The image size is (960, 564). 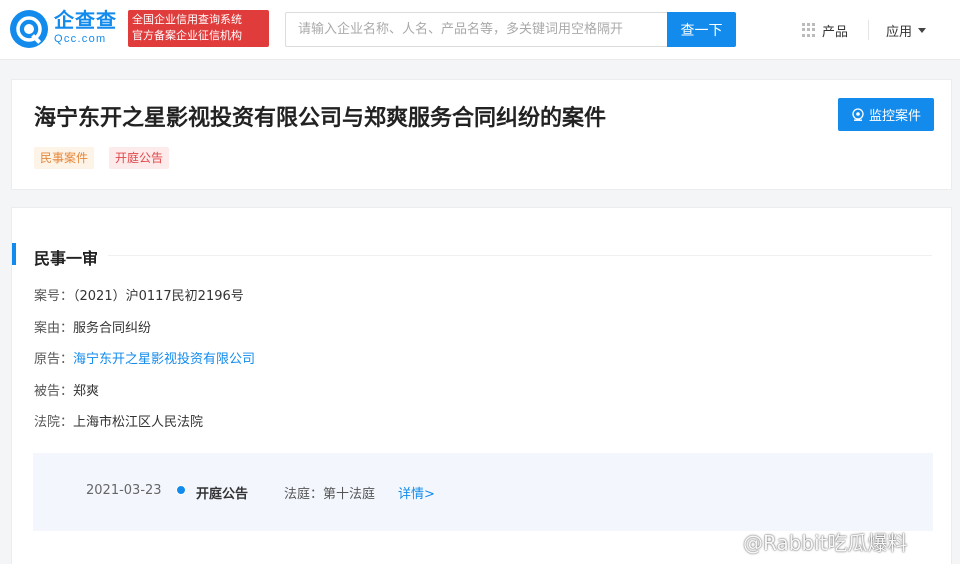 What do you see at coordinates (14, 254) in the screenshot?
I see `section-marker` at bounding box center [14, 254].